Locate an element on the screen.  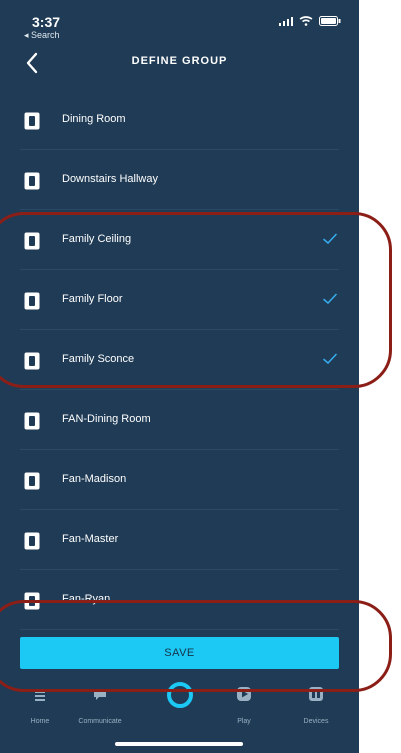
battery-icon is located at coordinates (330, 21).